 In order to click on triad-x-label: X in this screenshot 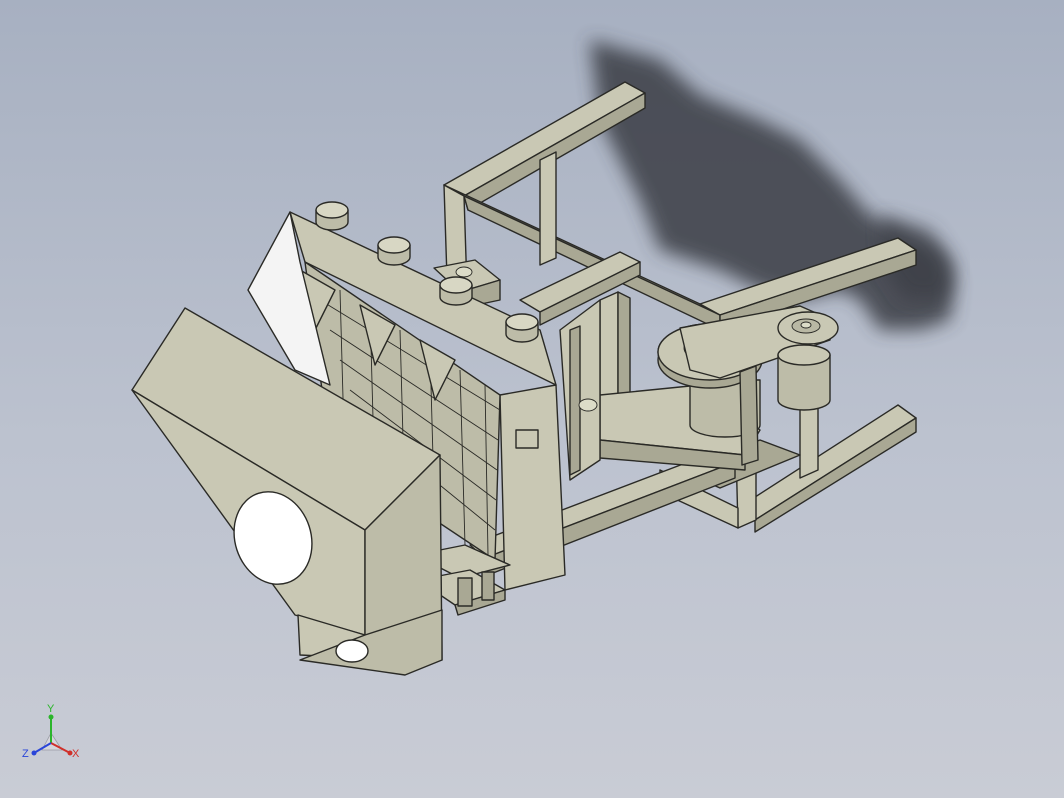, I will do `click(76, 754)`.